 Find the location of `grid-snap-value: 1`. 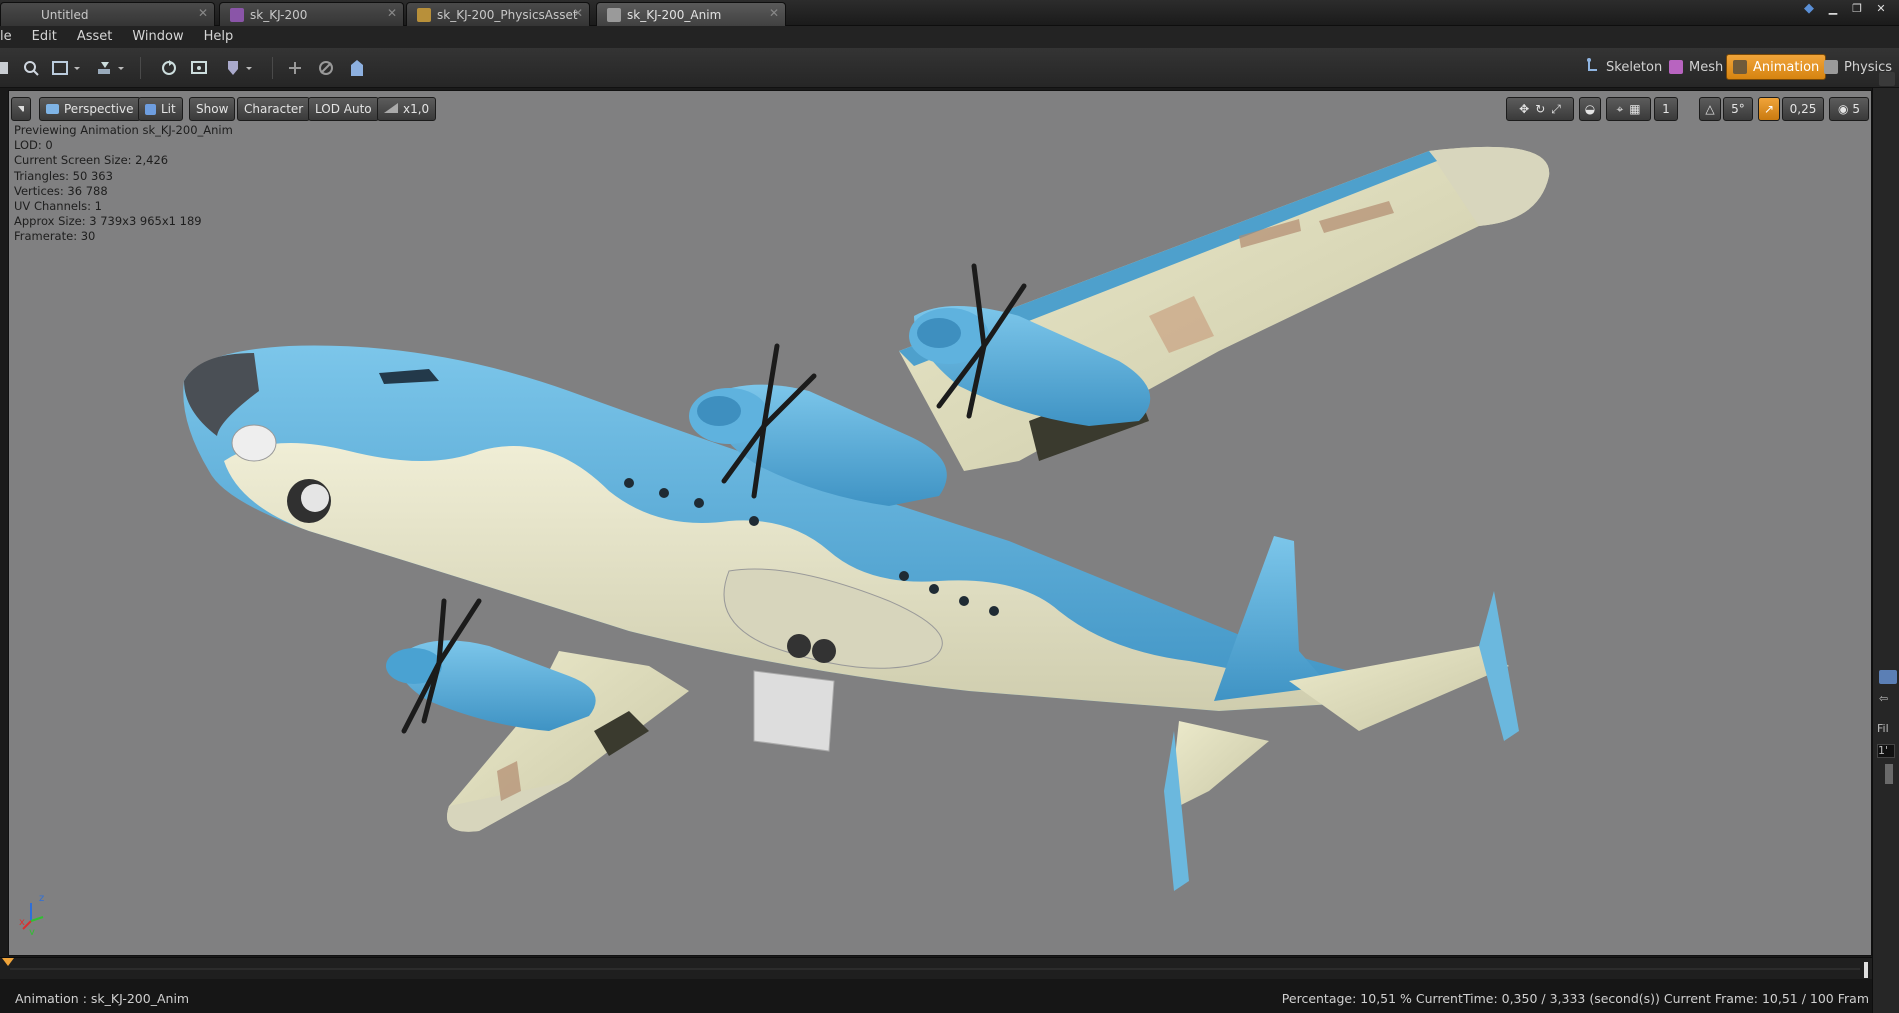

grid-snap-value: 1 is located at coordinates (1666, 109).